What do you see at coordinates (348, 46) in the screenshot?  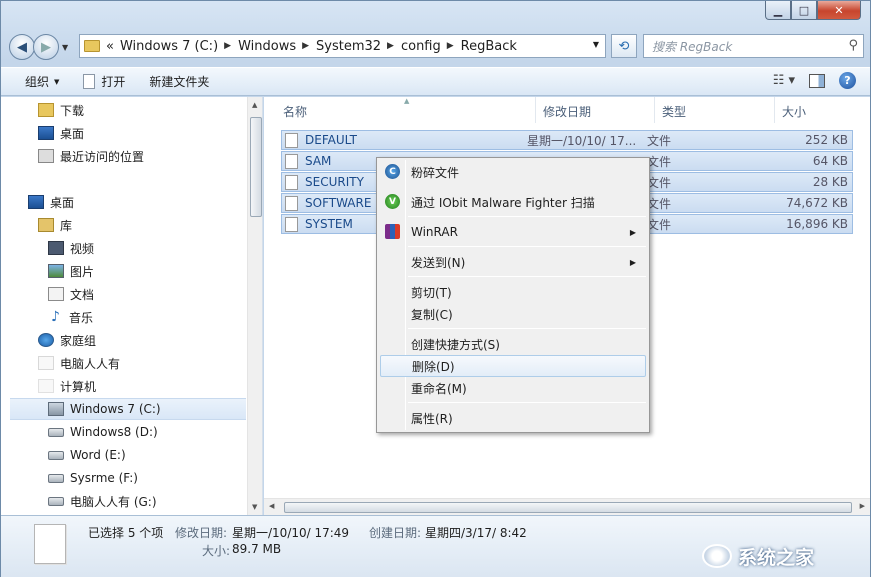 I see `breadcrumb-system32: System32` at bounding box center [348, 46].